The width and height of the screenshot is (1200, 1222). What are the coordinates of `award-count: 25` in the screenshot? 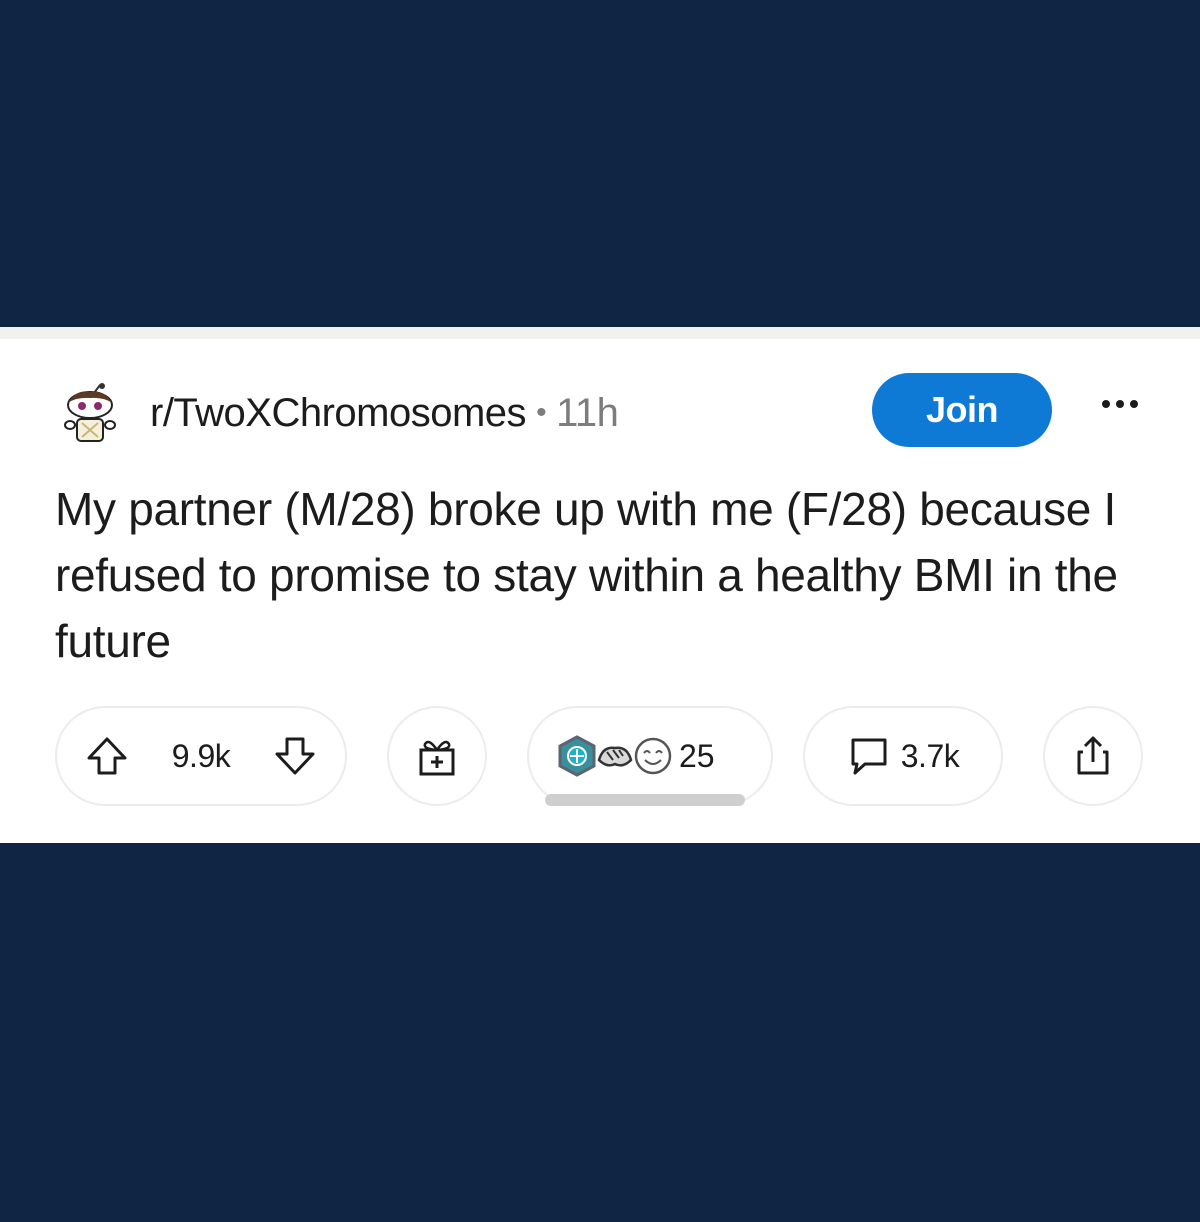 It's located at (697, 755).